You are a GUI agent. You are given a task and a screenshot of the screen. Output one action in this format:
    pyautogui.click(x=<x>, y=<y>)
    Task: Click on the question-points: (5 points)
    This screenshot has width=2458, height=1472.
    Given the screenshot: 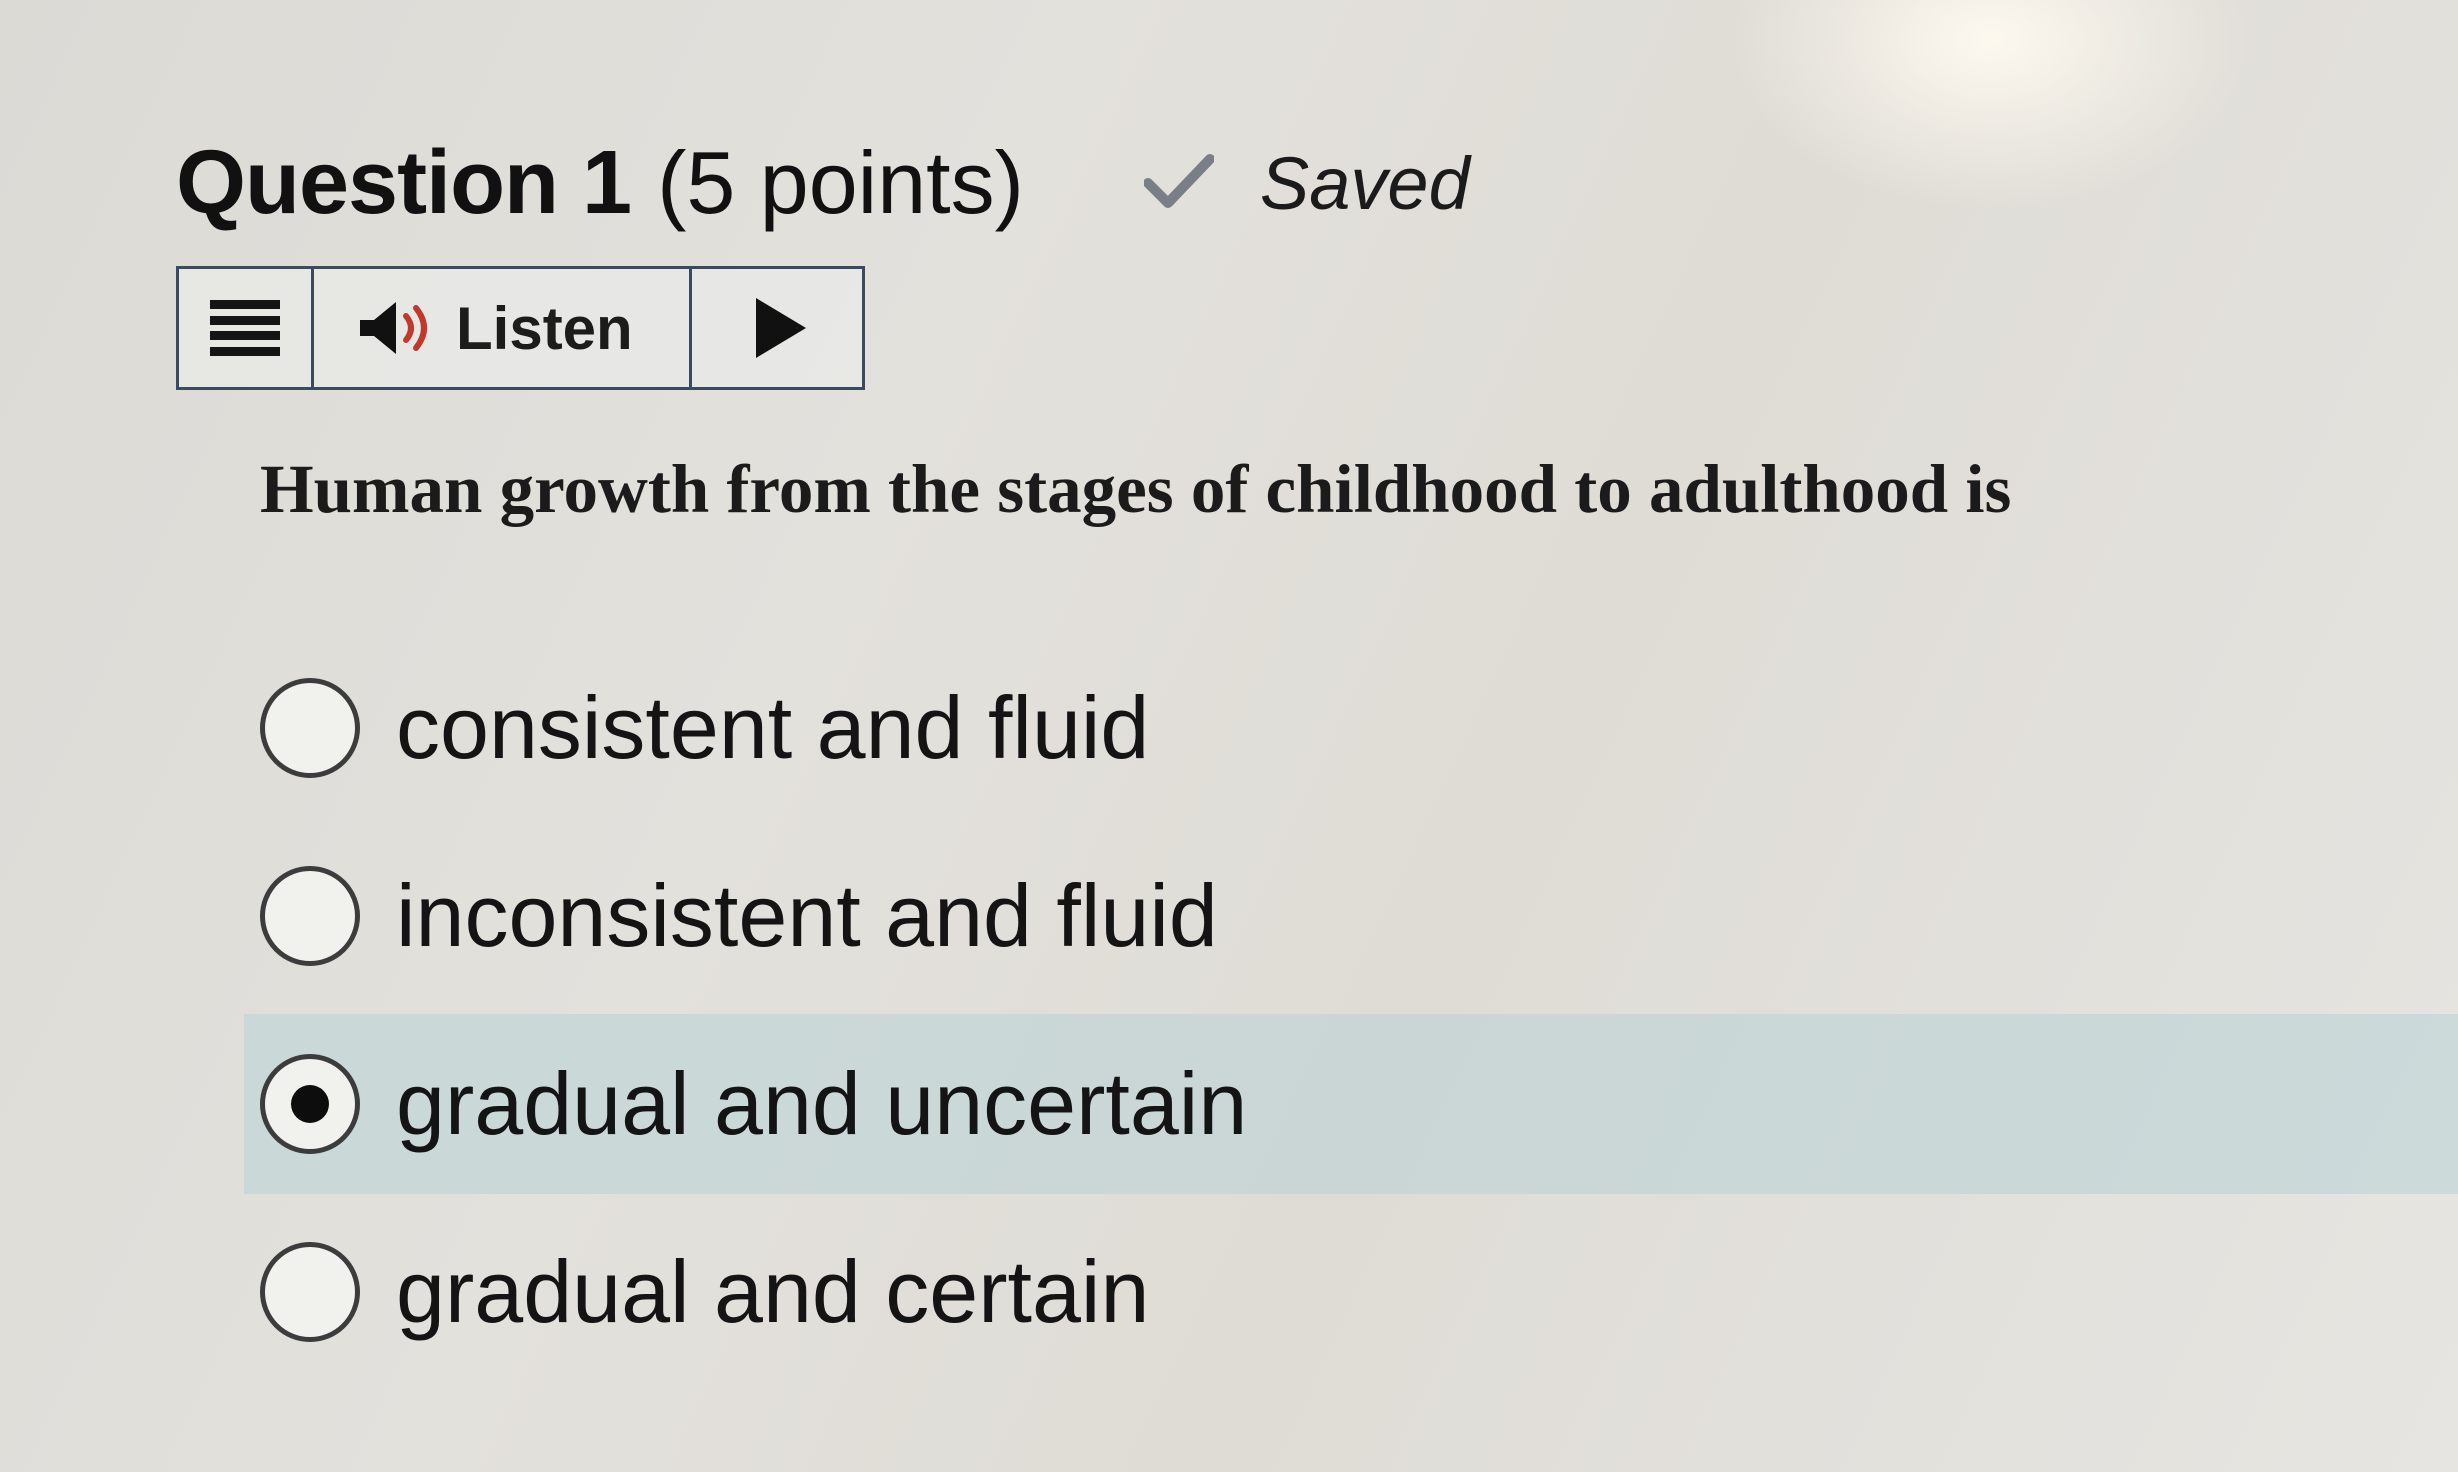 What is the action you would take?
    pyautogui.click(x=840, y=182)
    